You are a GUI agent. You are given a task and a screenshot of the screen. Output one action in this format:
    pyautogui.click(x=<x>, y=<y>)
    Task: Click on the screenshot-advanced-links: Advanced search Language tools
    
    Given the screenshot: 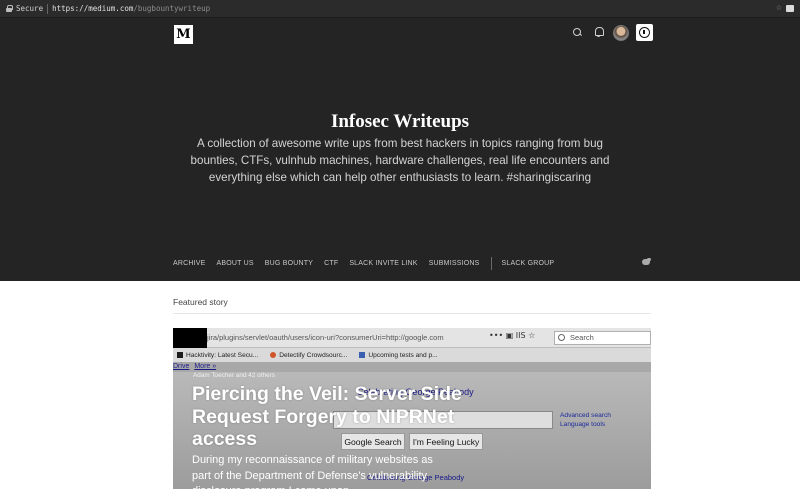 What is the action you would take?
    pyautogui.click(x=585, y=420)
    